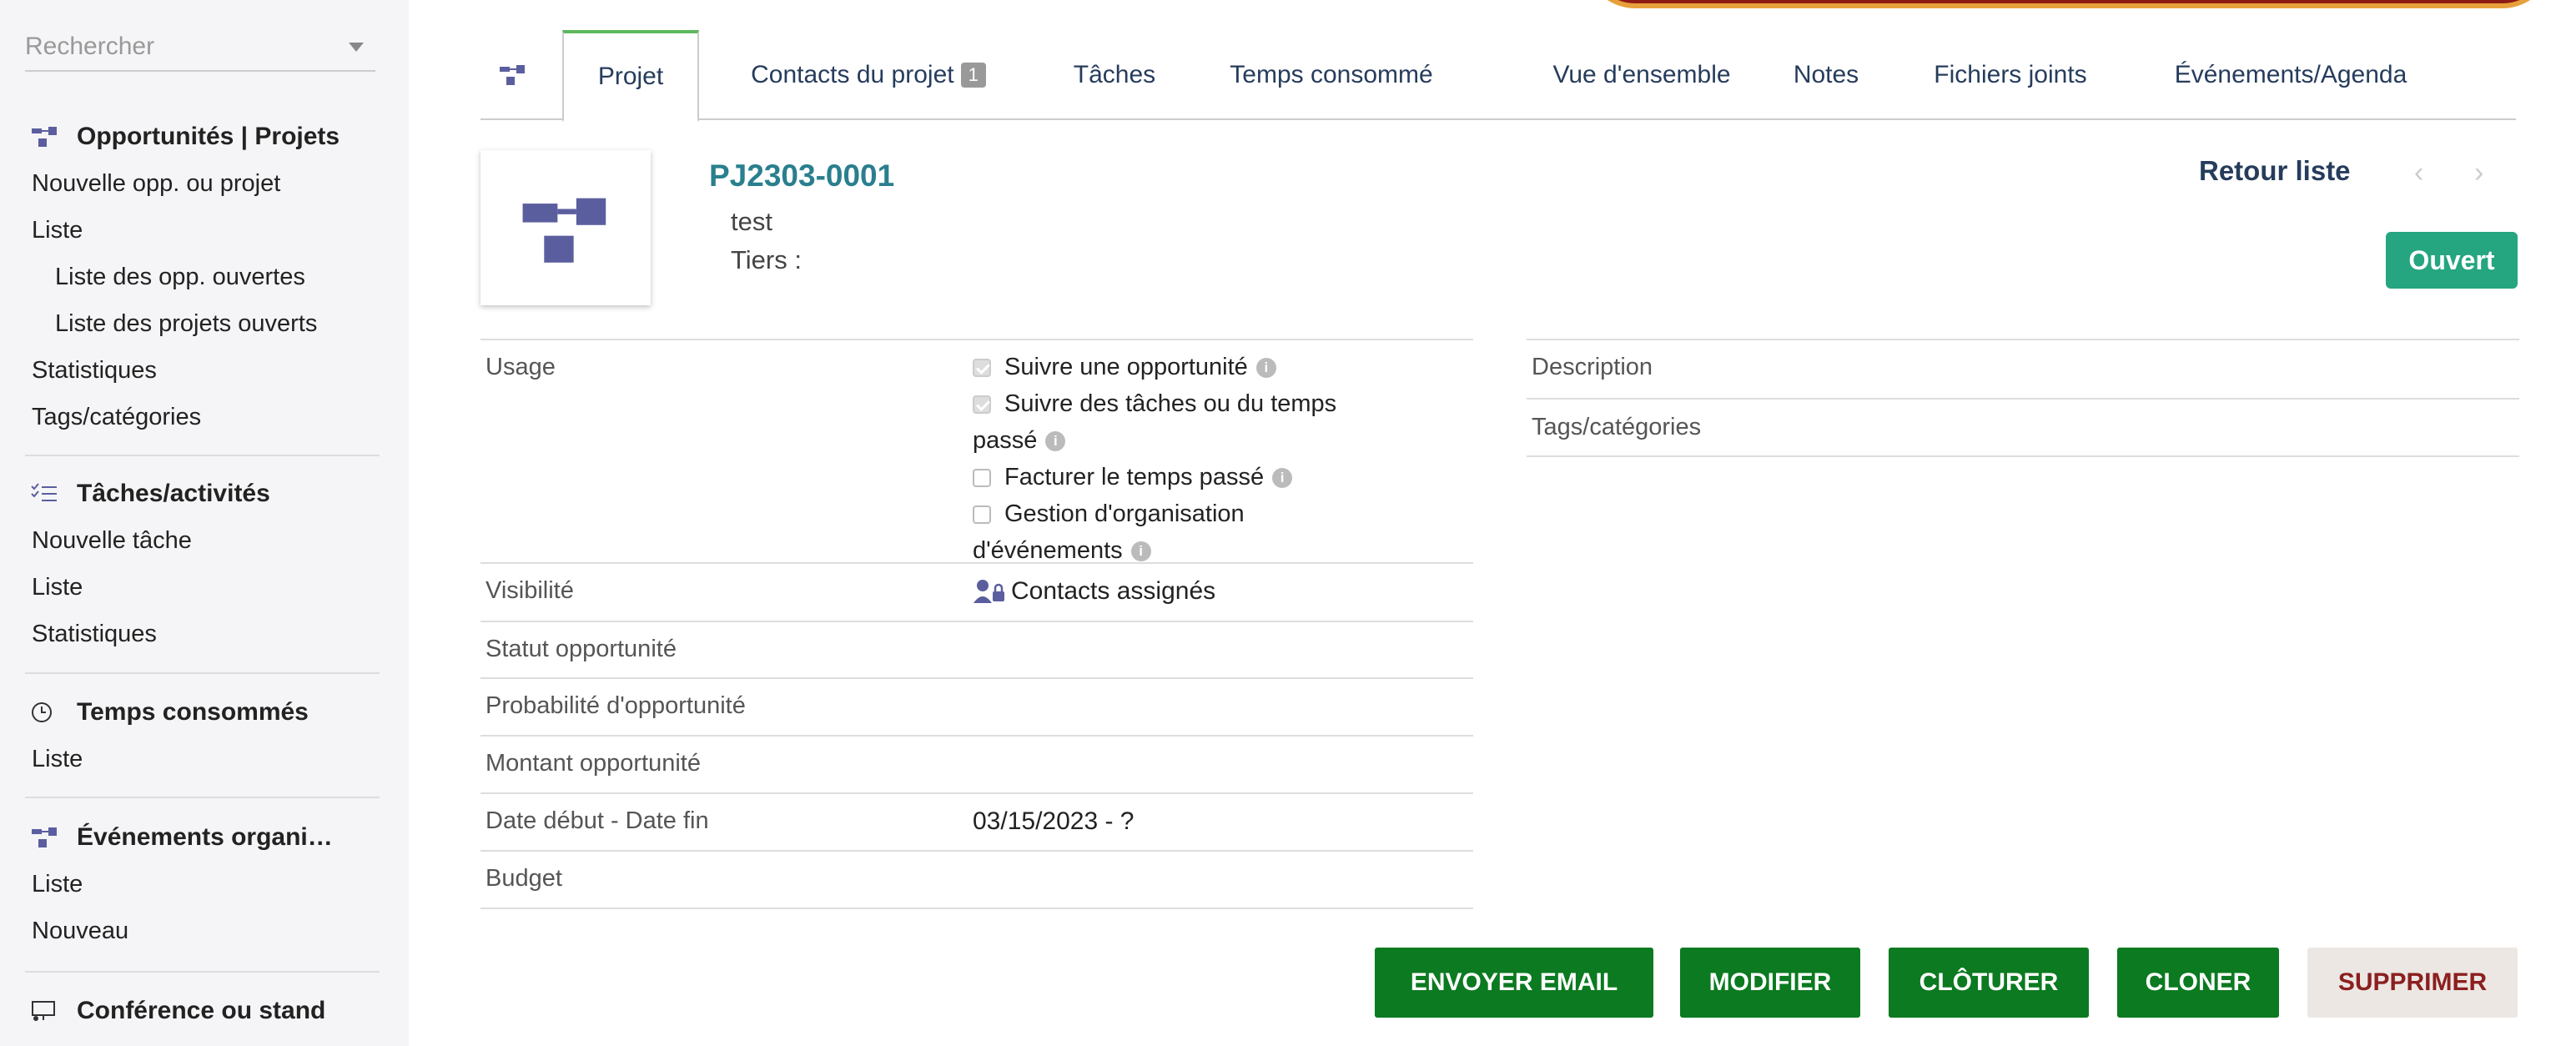 Image resolution: width=2576 pixels, height=1046 pixels. I want to click on menu-title-label: Conférence ou stand, so click(201, 1010).